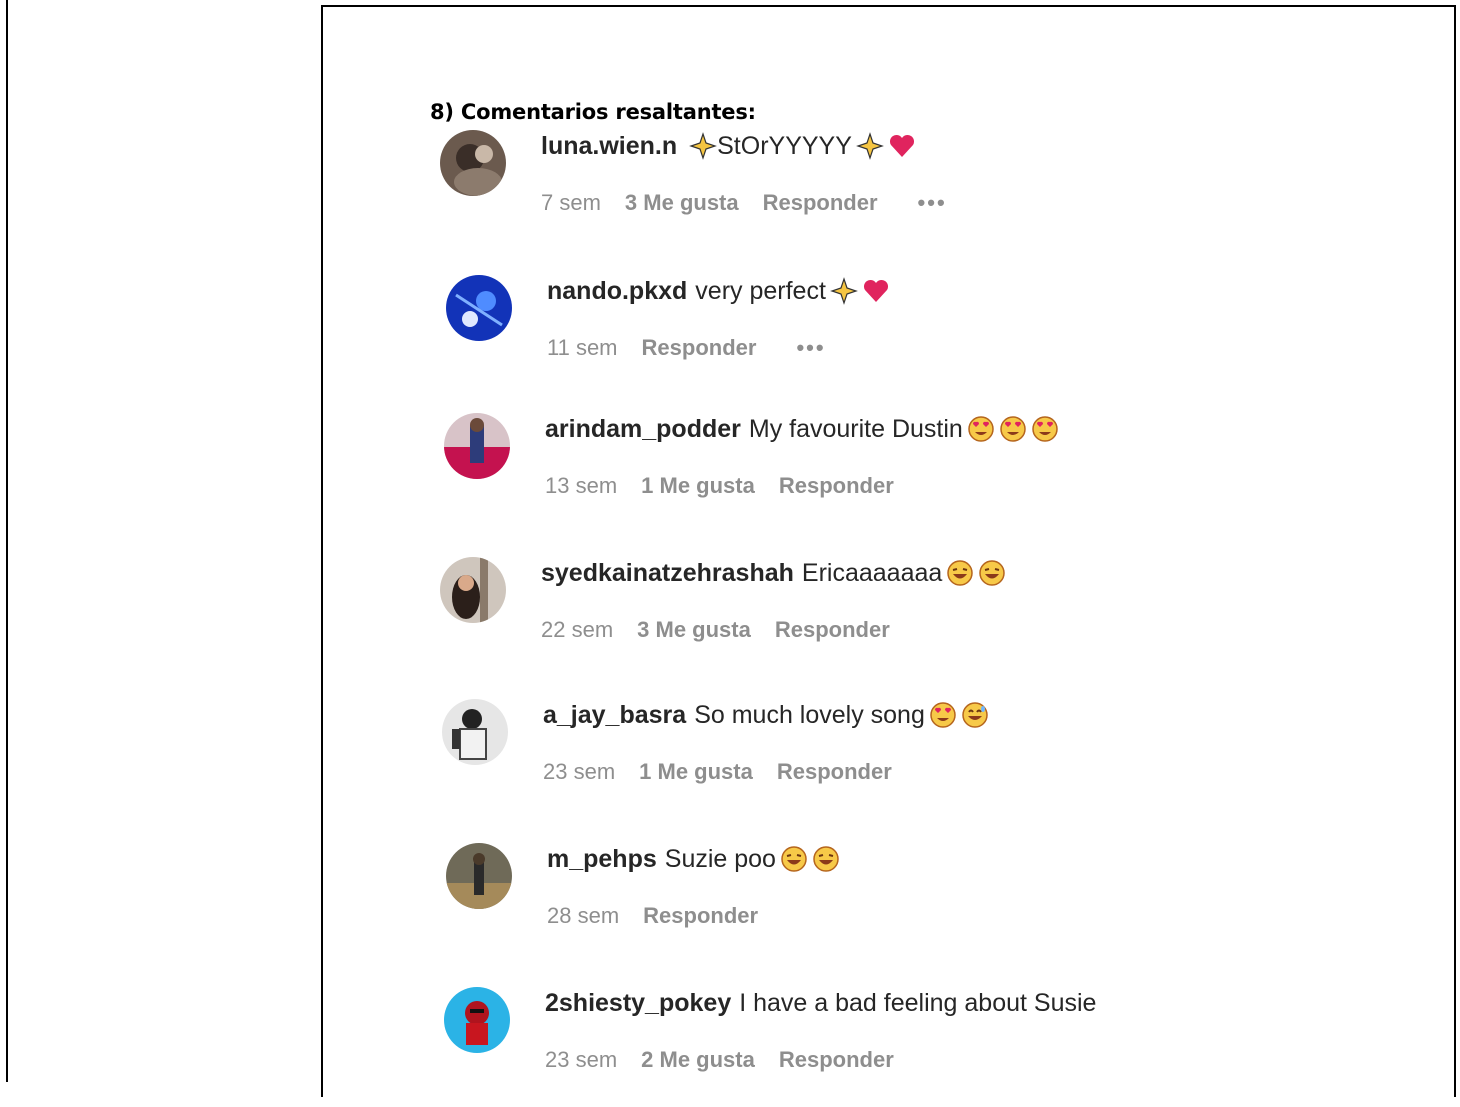 The width and height of the screenshot is (1460, 1107). I want to click on section-heading: 8) Comentarios resaltantes:, so click(593, 112).